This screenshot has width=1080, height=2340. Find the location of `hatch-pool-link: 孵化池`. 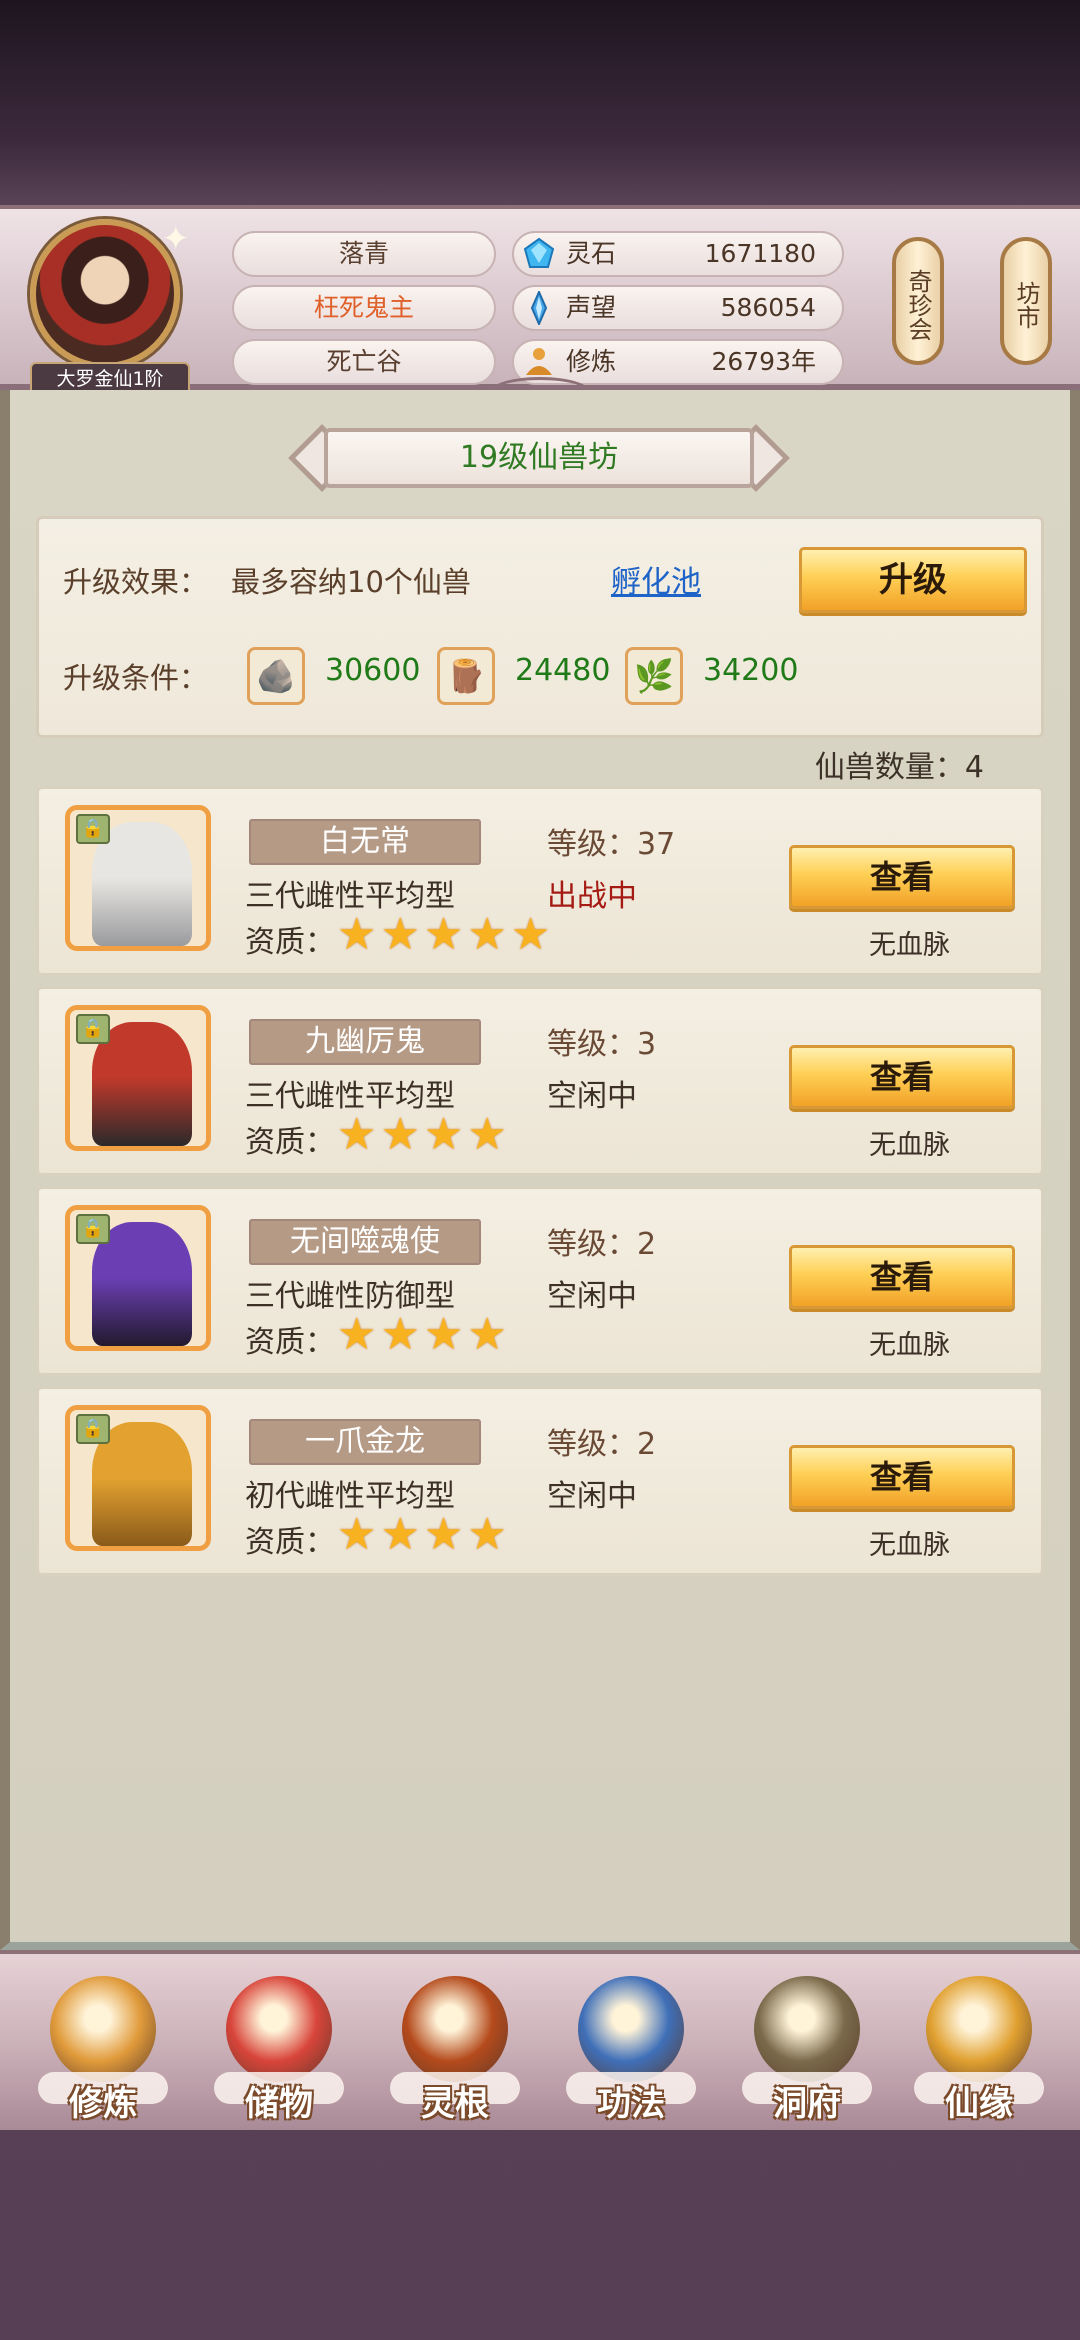

hatch-pool-link: 孵化池 is located at coordinates (656, 579).